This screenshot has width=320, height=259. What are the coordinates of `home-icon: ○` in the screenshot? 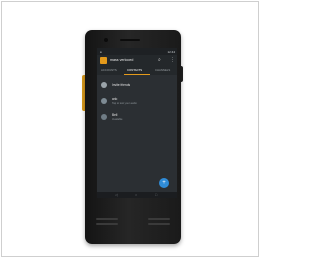 It's located at (136, 195).